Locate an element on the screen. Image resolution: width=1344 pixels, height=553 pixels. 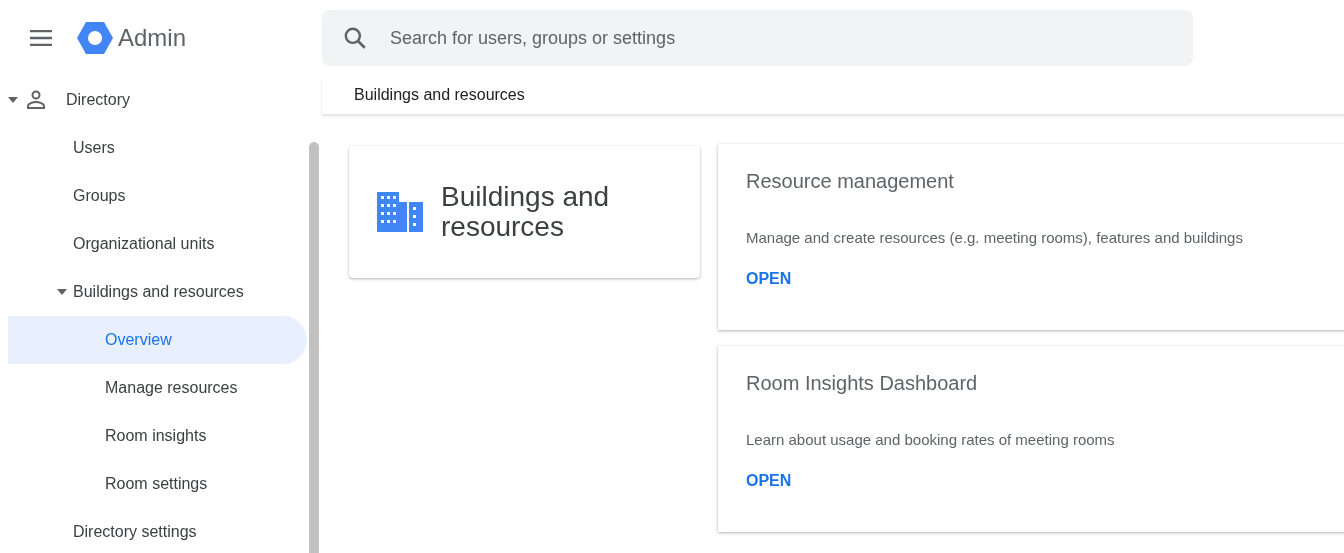
sidebar-item: Users is located at coordinates (157, 148).